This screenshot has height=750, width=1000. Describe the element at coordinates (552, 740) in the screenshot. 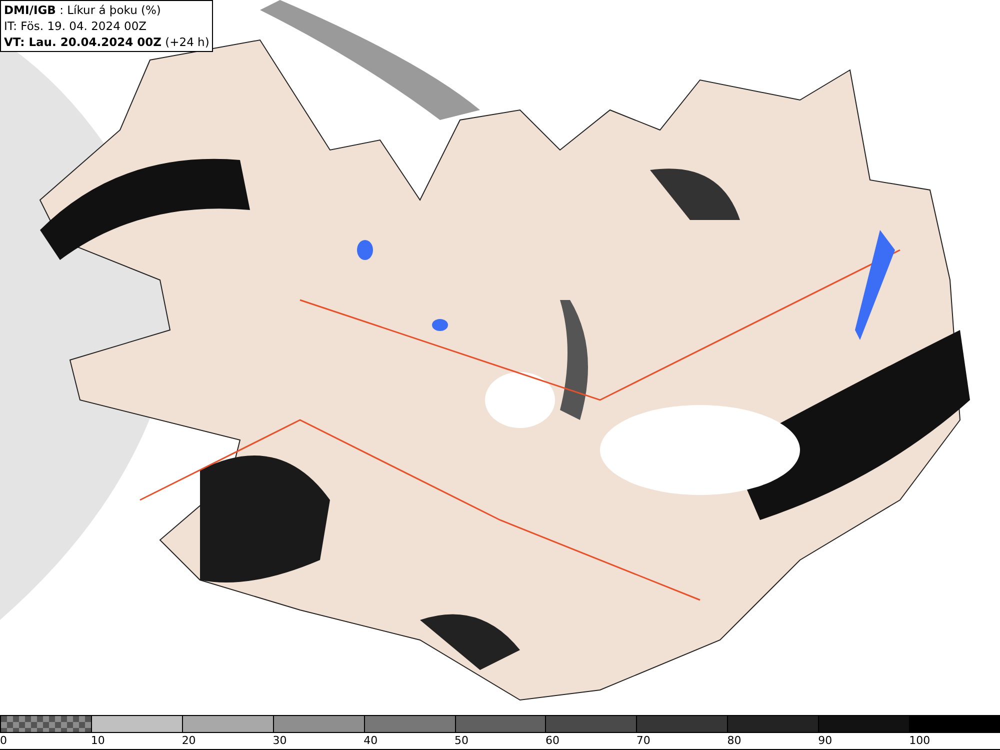

I see `legend-label: 60` at that location.